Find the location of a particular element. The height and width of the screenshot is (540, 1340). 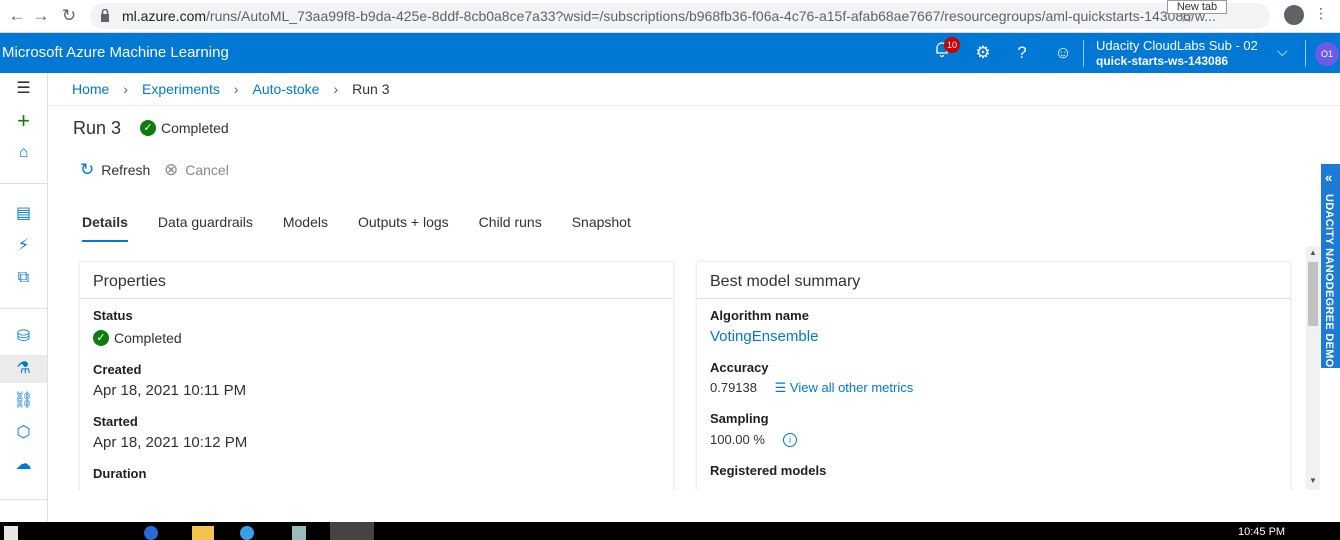

pipelines-icon: ⛓ is located at coordinates (23, 401).